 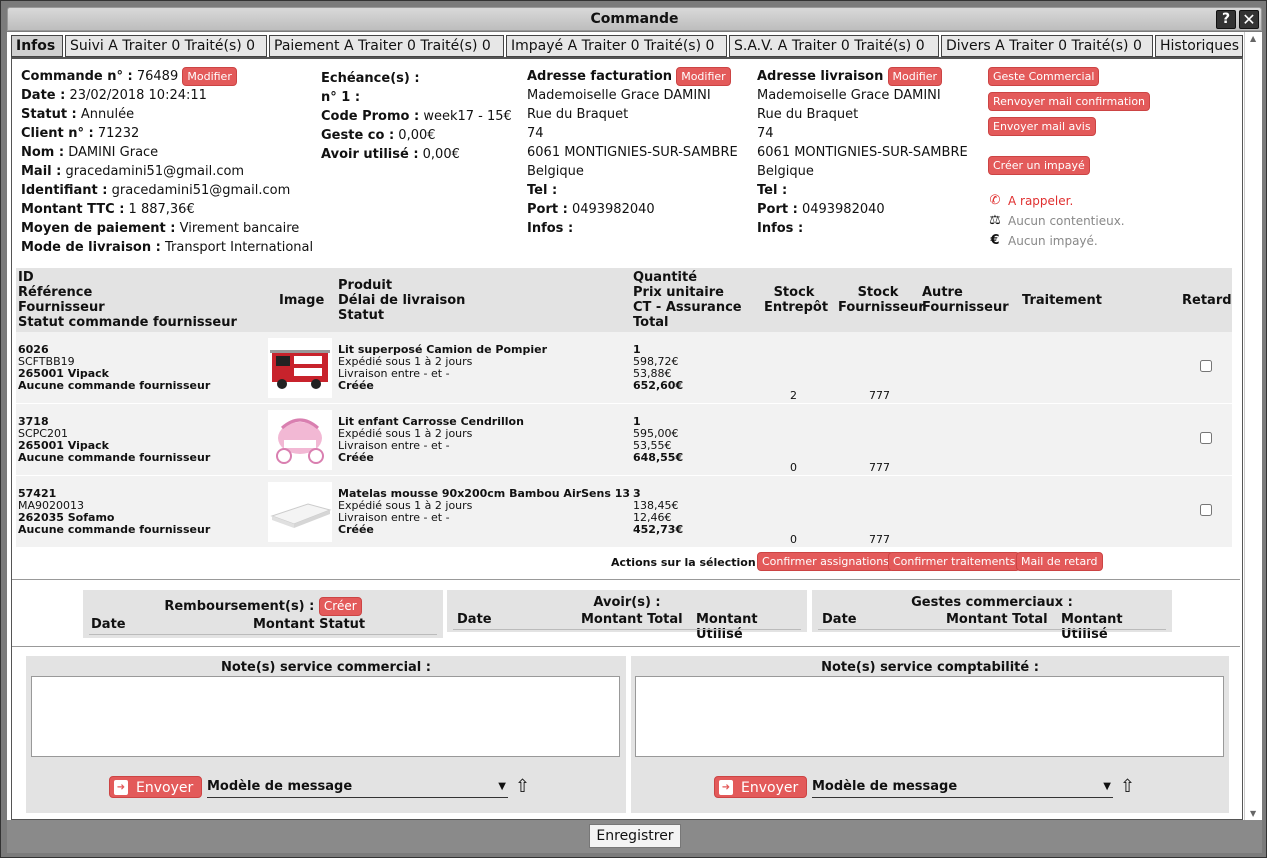 I want to click on credits-title: Avoir(s) :, so click(x=627, y=602).